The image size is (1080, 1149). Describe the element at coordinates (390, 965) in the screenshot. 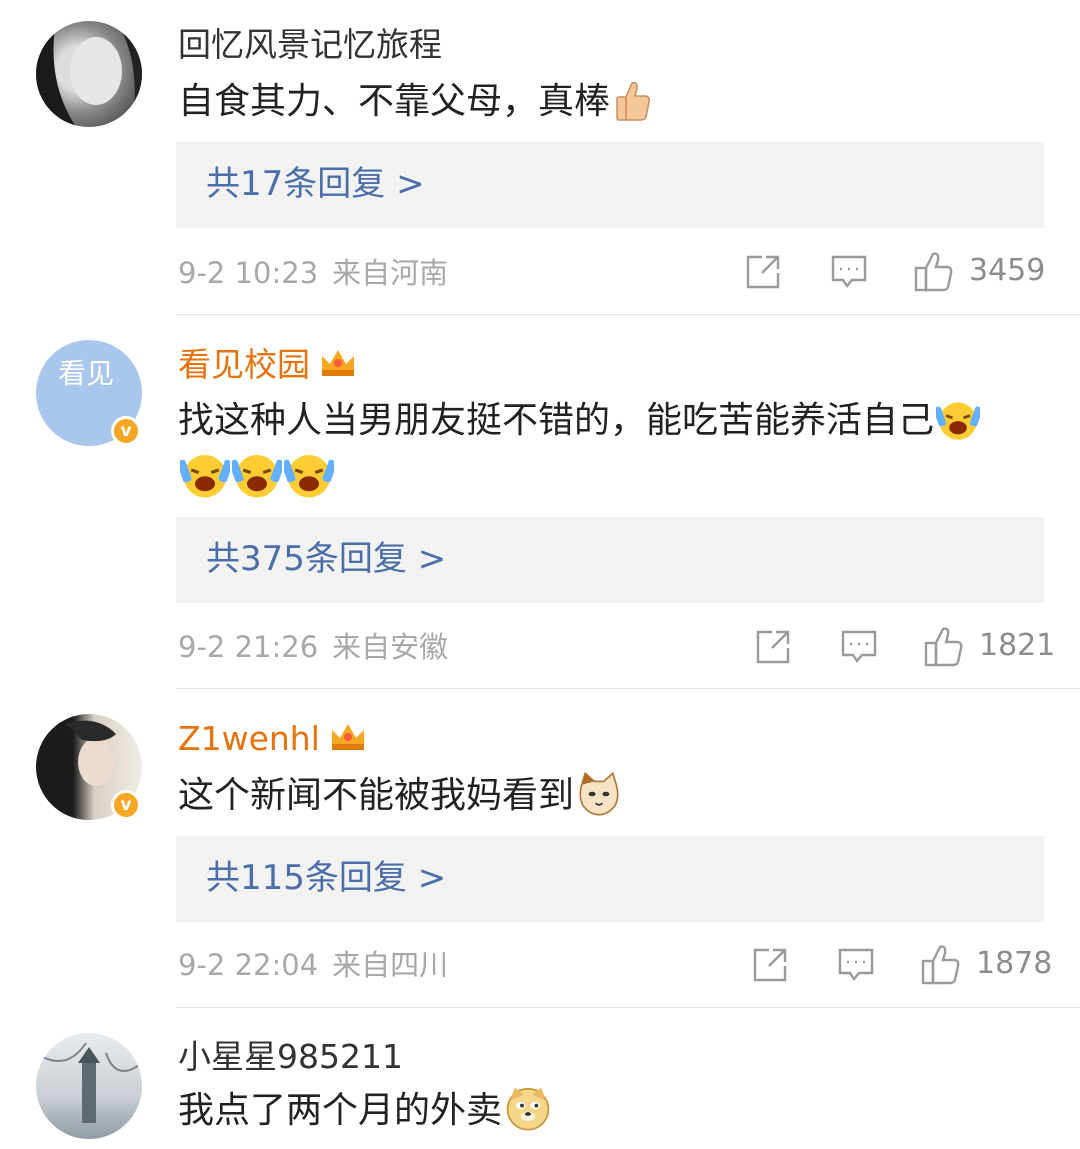

I see `comment-location: 来自四川` at that location.